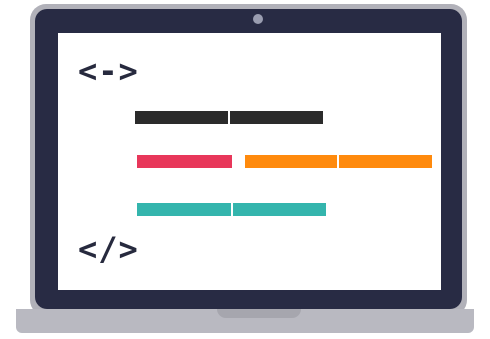  What do you see at coordinates (258, 19) in the screenshot?
I see `webcam-icon` at bounding box center [258, 19].